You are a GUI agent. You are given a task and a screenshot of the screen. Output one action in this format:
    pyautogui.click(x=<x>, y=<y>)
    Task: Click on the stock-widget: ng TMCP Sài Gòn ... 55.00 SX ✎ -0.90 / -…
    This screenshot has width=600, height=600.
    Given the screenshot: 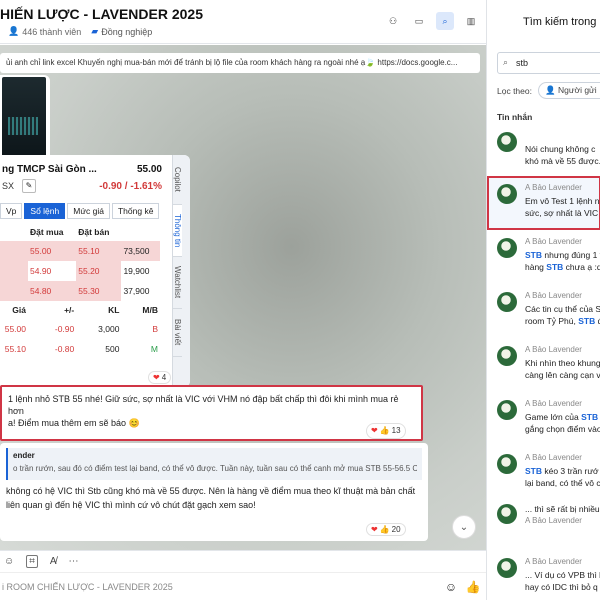 What is the action you would take?
    pyautogui.click(x=95, y=271)
    